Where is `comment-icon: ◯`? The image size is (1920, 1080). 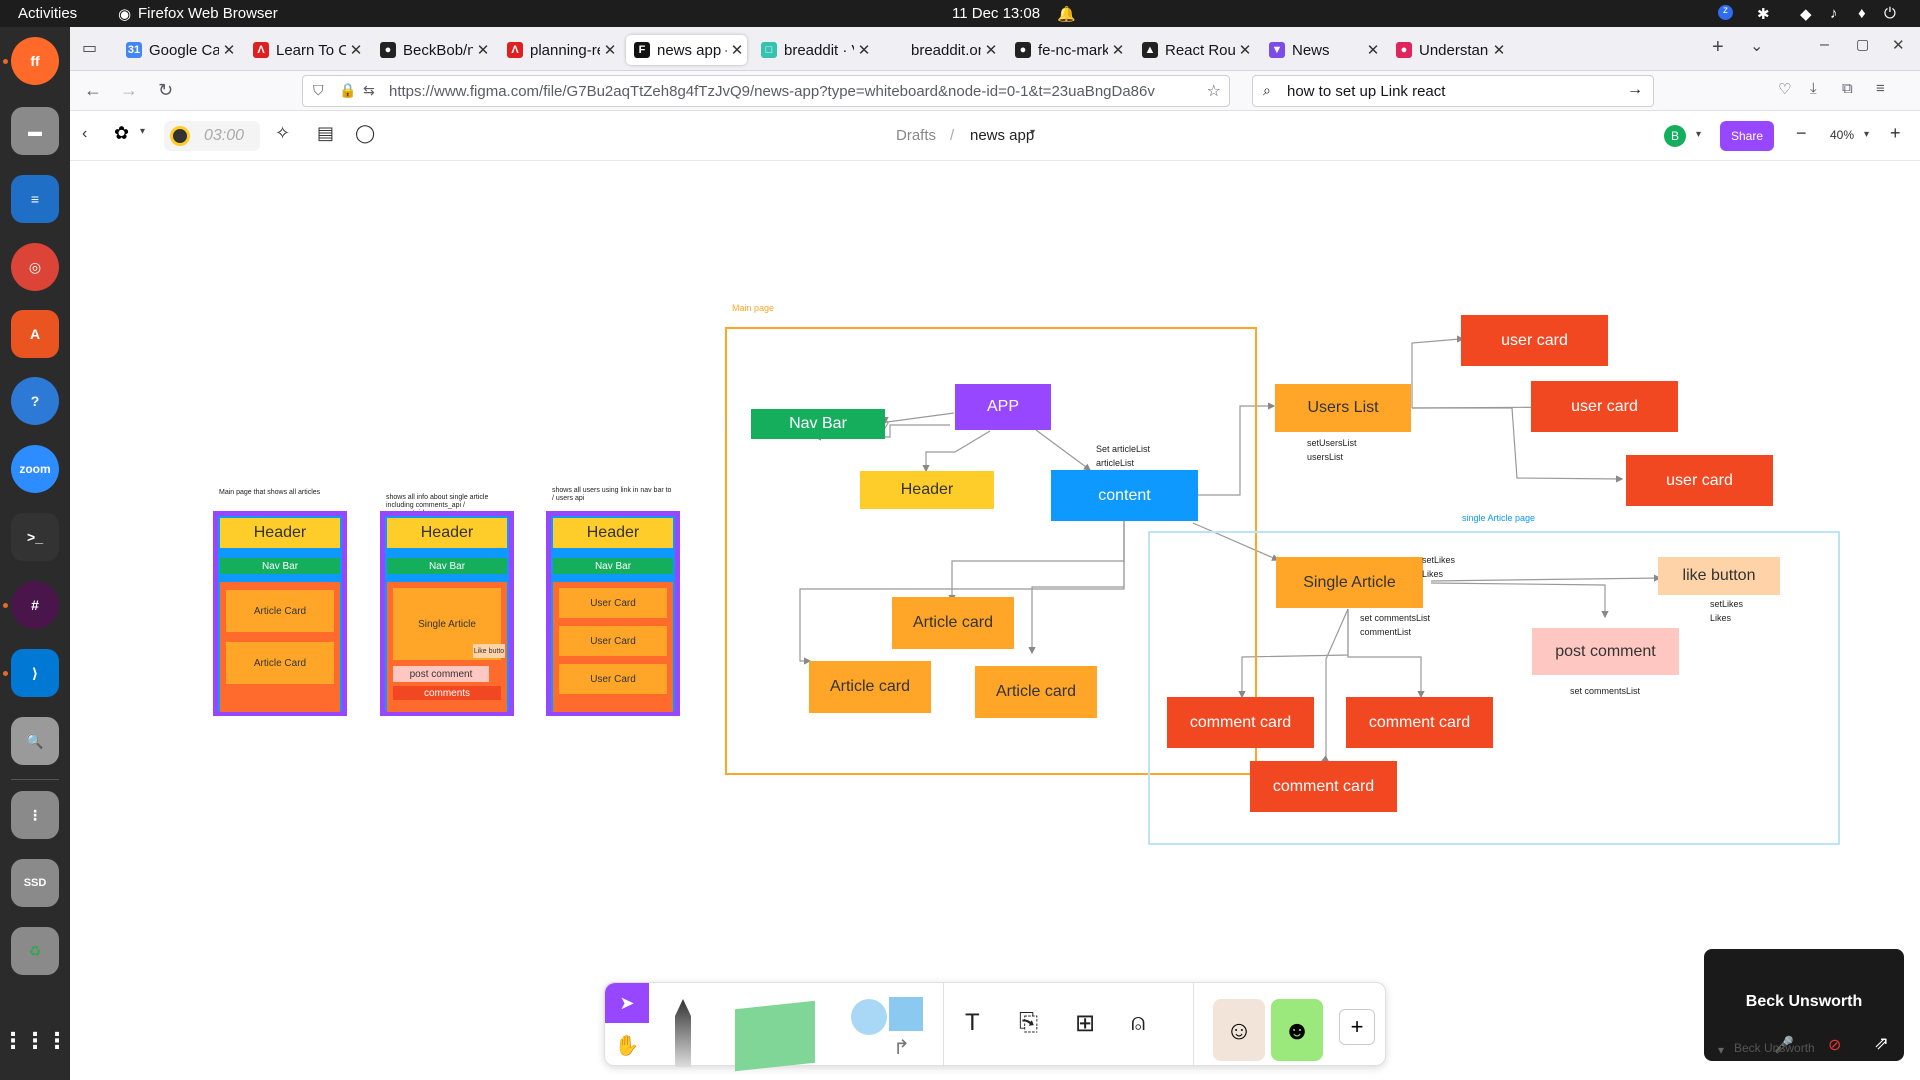 comment-icon: ◯ is located at coordinates (365, 133).